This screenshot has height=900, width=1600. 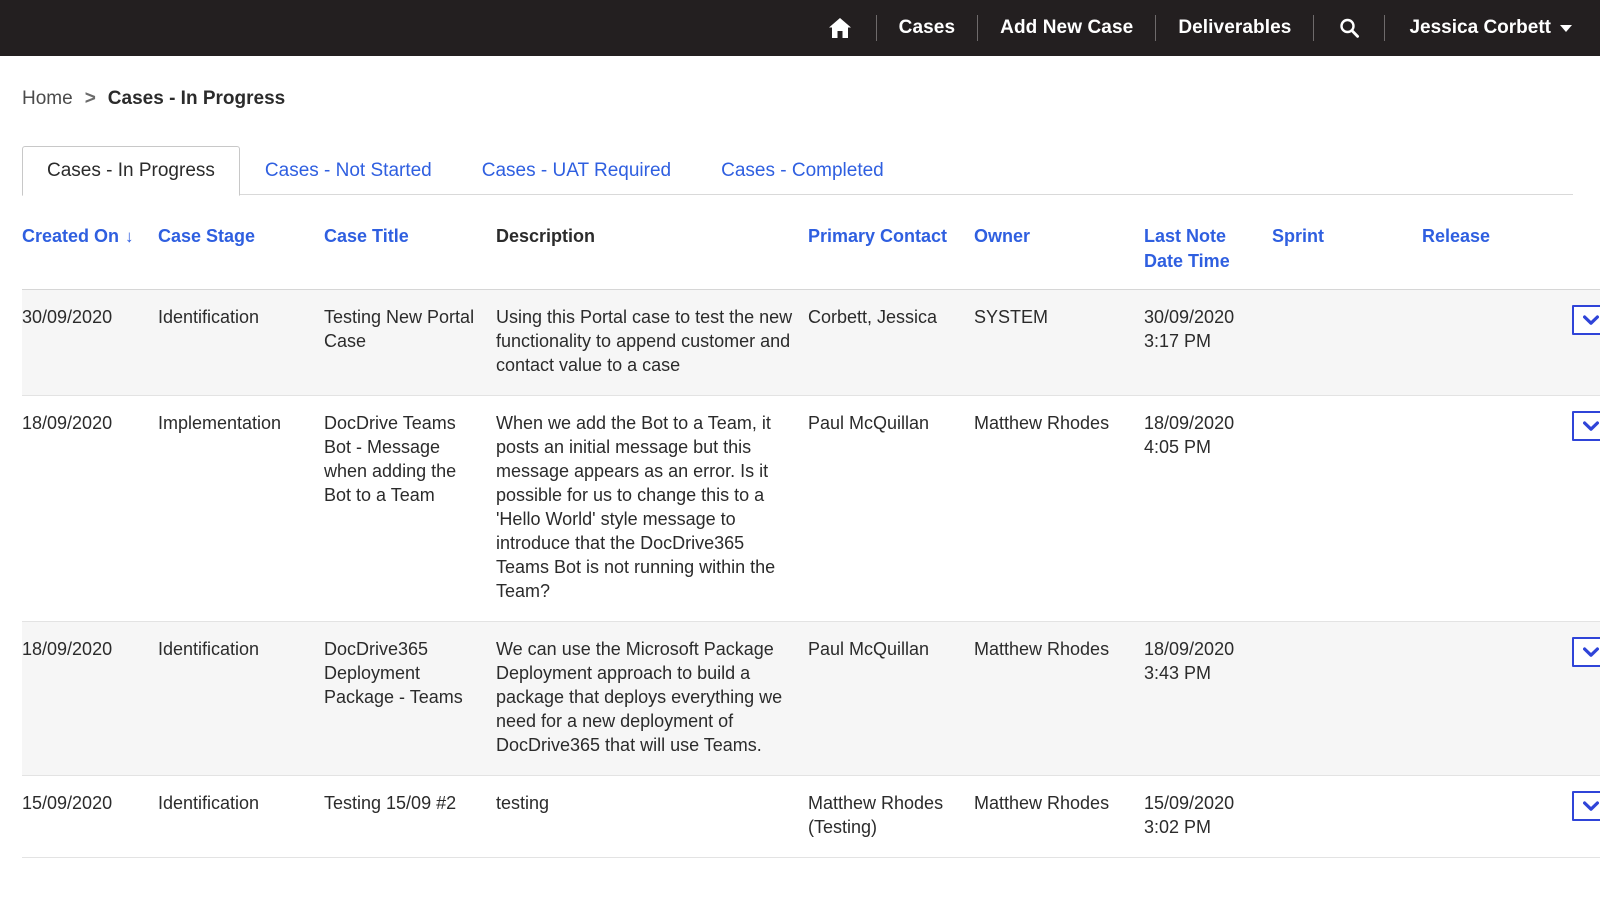 What do you see at coordinates (90, 816) in the screenshot?
I see `cell-created-on: 15/09/2020` at bounding box center [90, 816].